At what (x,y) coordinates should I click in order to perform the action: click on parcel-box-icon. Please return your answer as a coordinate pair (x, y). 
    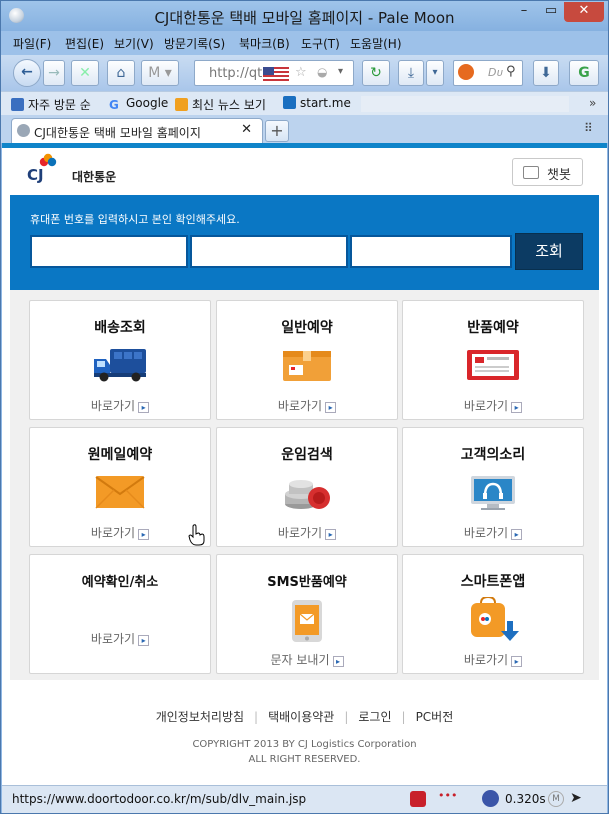
    Looking at the image, I should click on (307, 366).